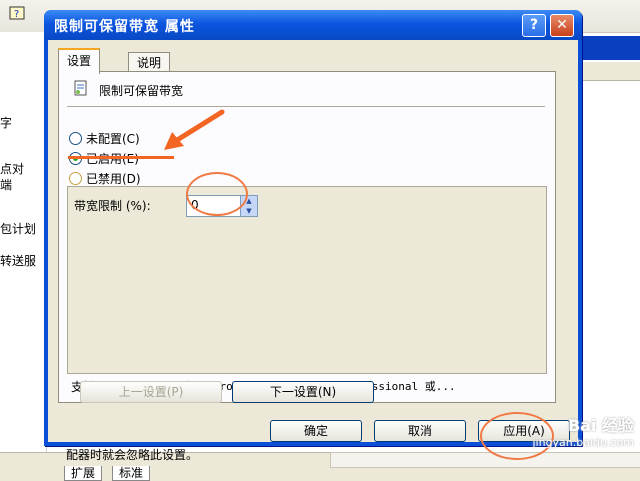 Image resolution: width=640 pixels, height=481 pixels. Describe the element at coordinates (600, 425) in the screenshot. I see `watermark-logo: Bai 经验` at that location.